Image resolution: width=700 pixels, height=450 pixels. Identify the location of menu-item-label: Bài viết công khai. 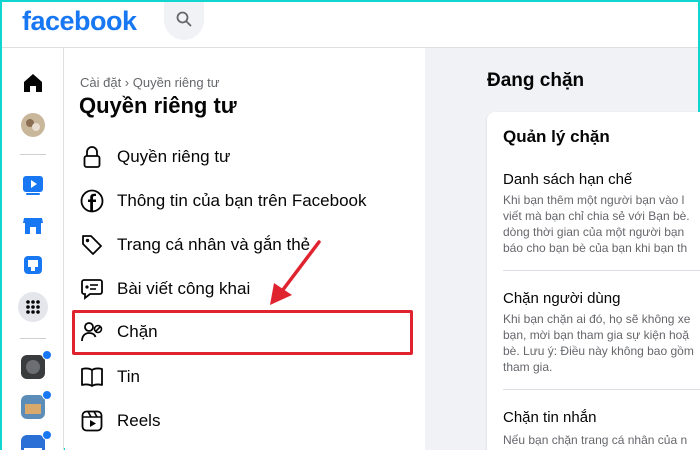
(184, 288).